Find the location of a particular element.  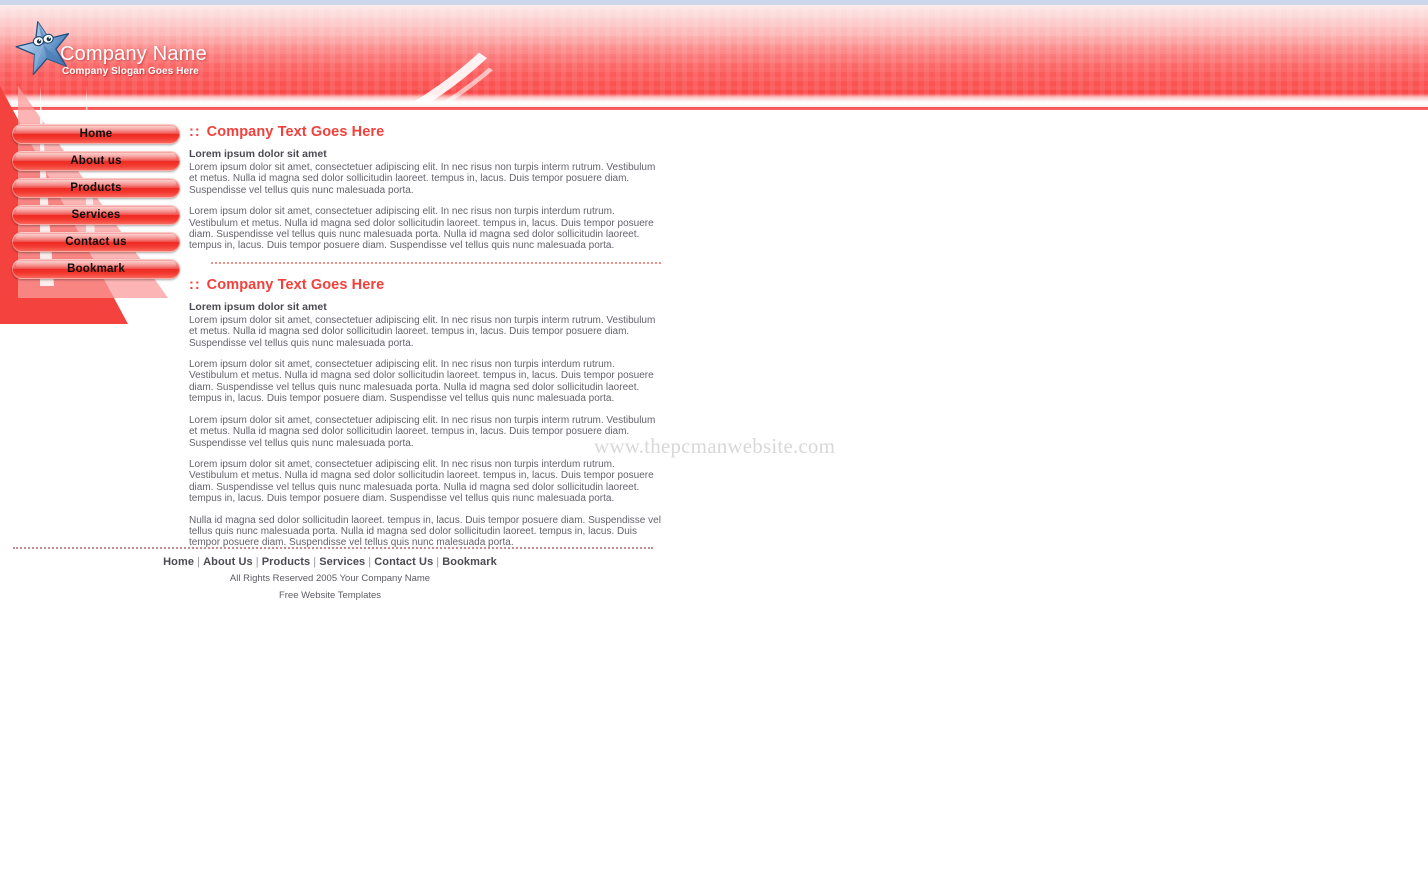

footer-credit: Free Website Templates is located at coordinates (330, 595).